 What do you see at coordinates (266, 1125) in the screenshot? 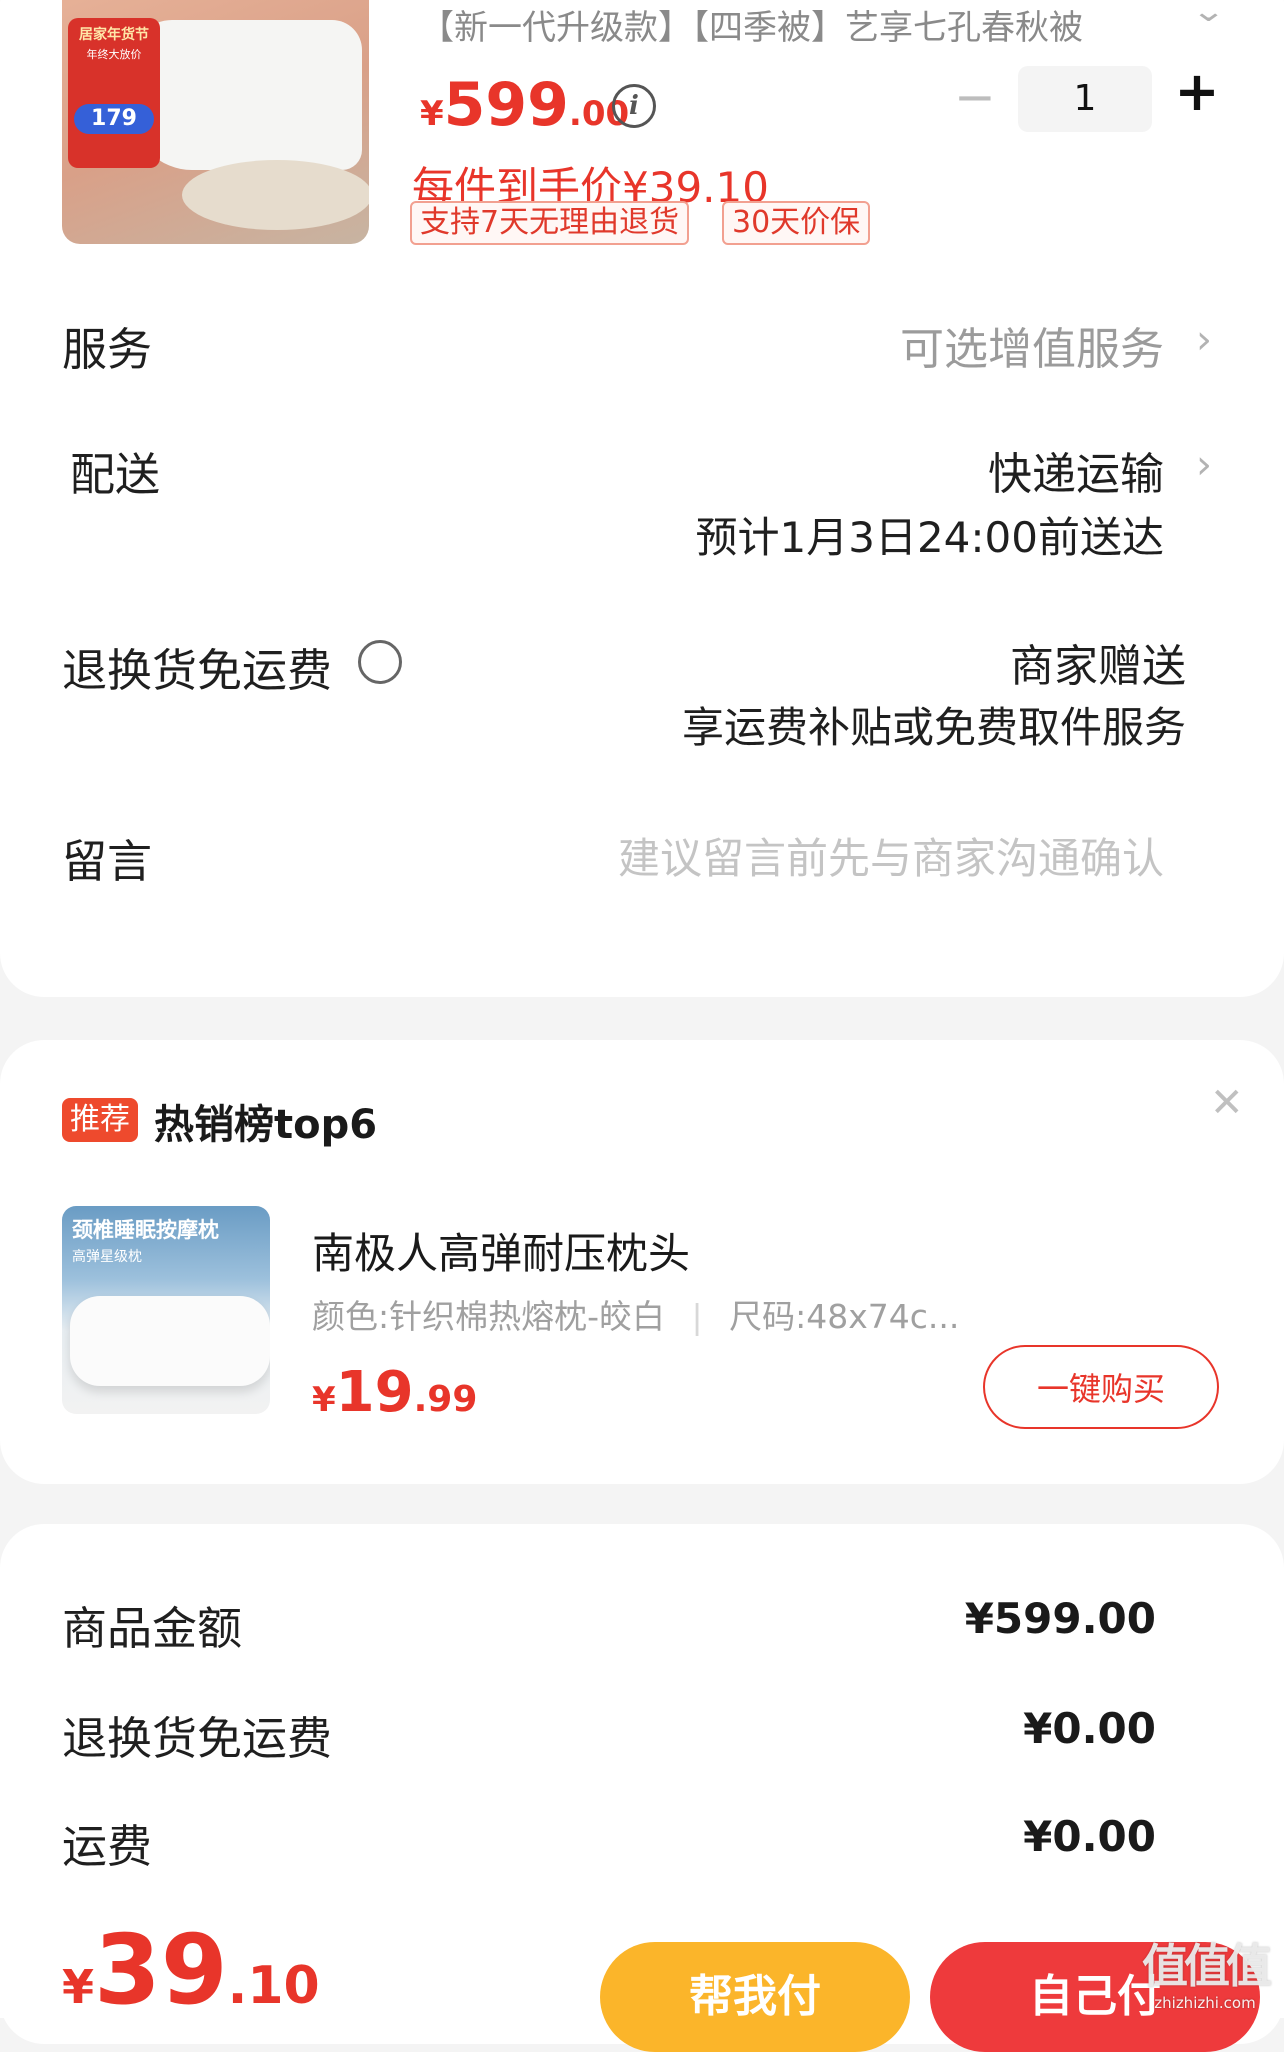
I see `recommend-title: 热销榜top6` at bounding box center [266, 1125].